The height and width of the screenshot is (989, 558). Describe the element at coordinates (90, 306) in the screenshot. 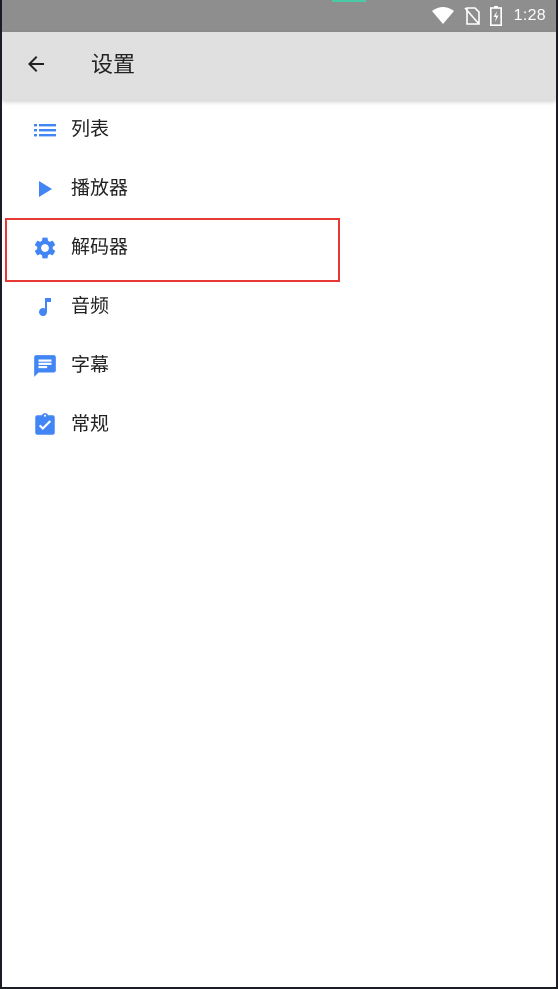

I see `menu-item-label: 音频` at that location.